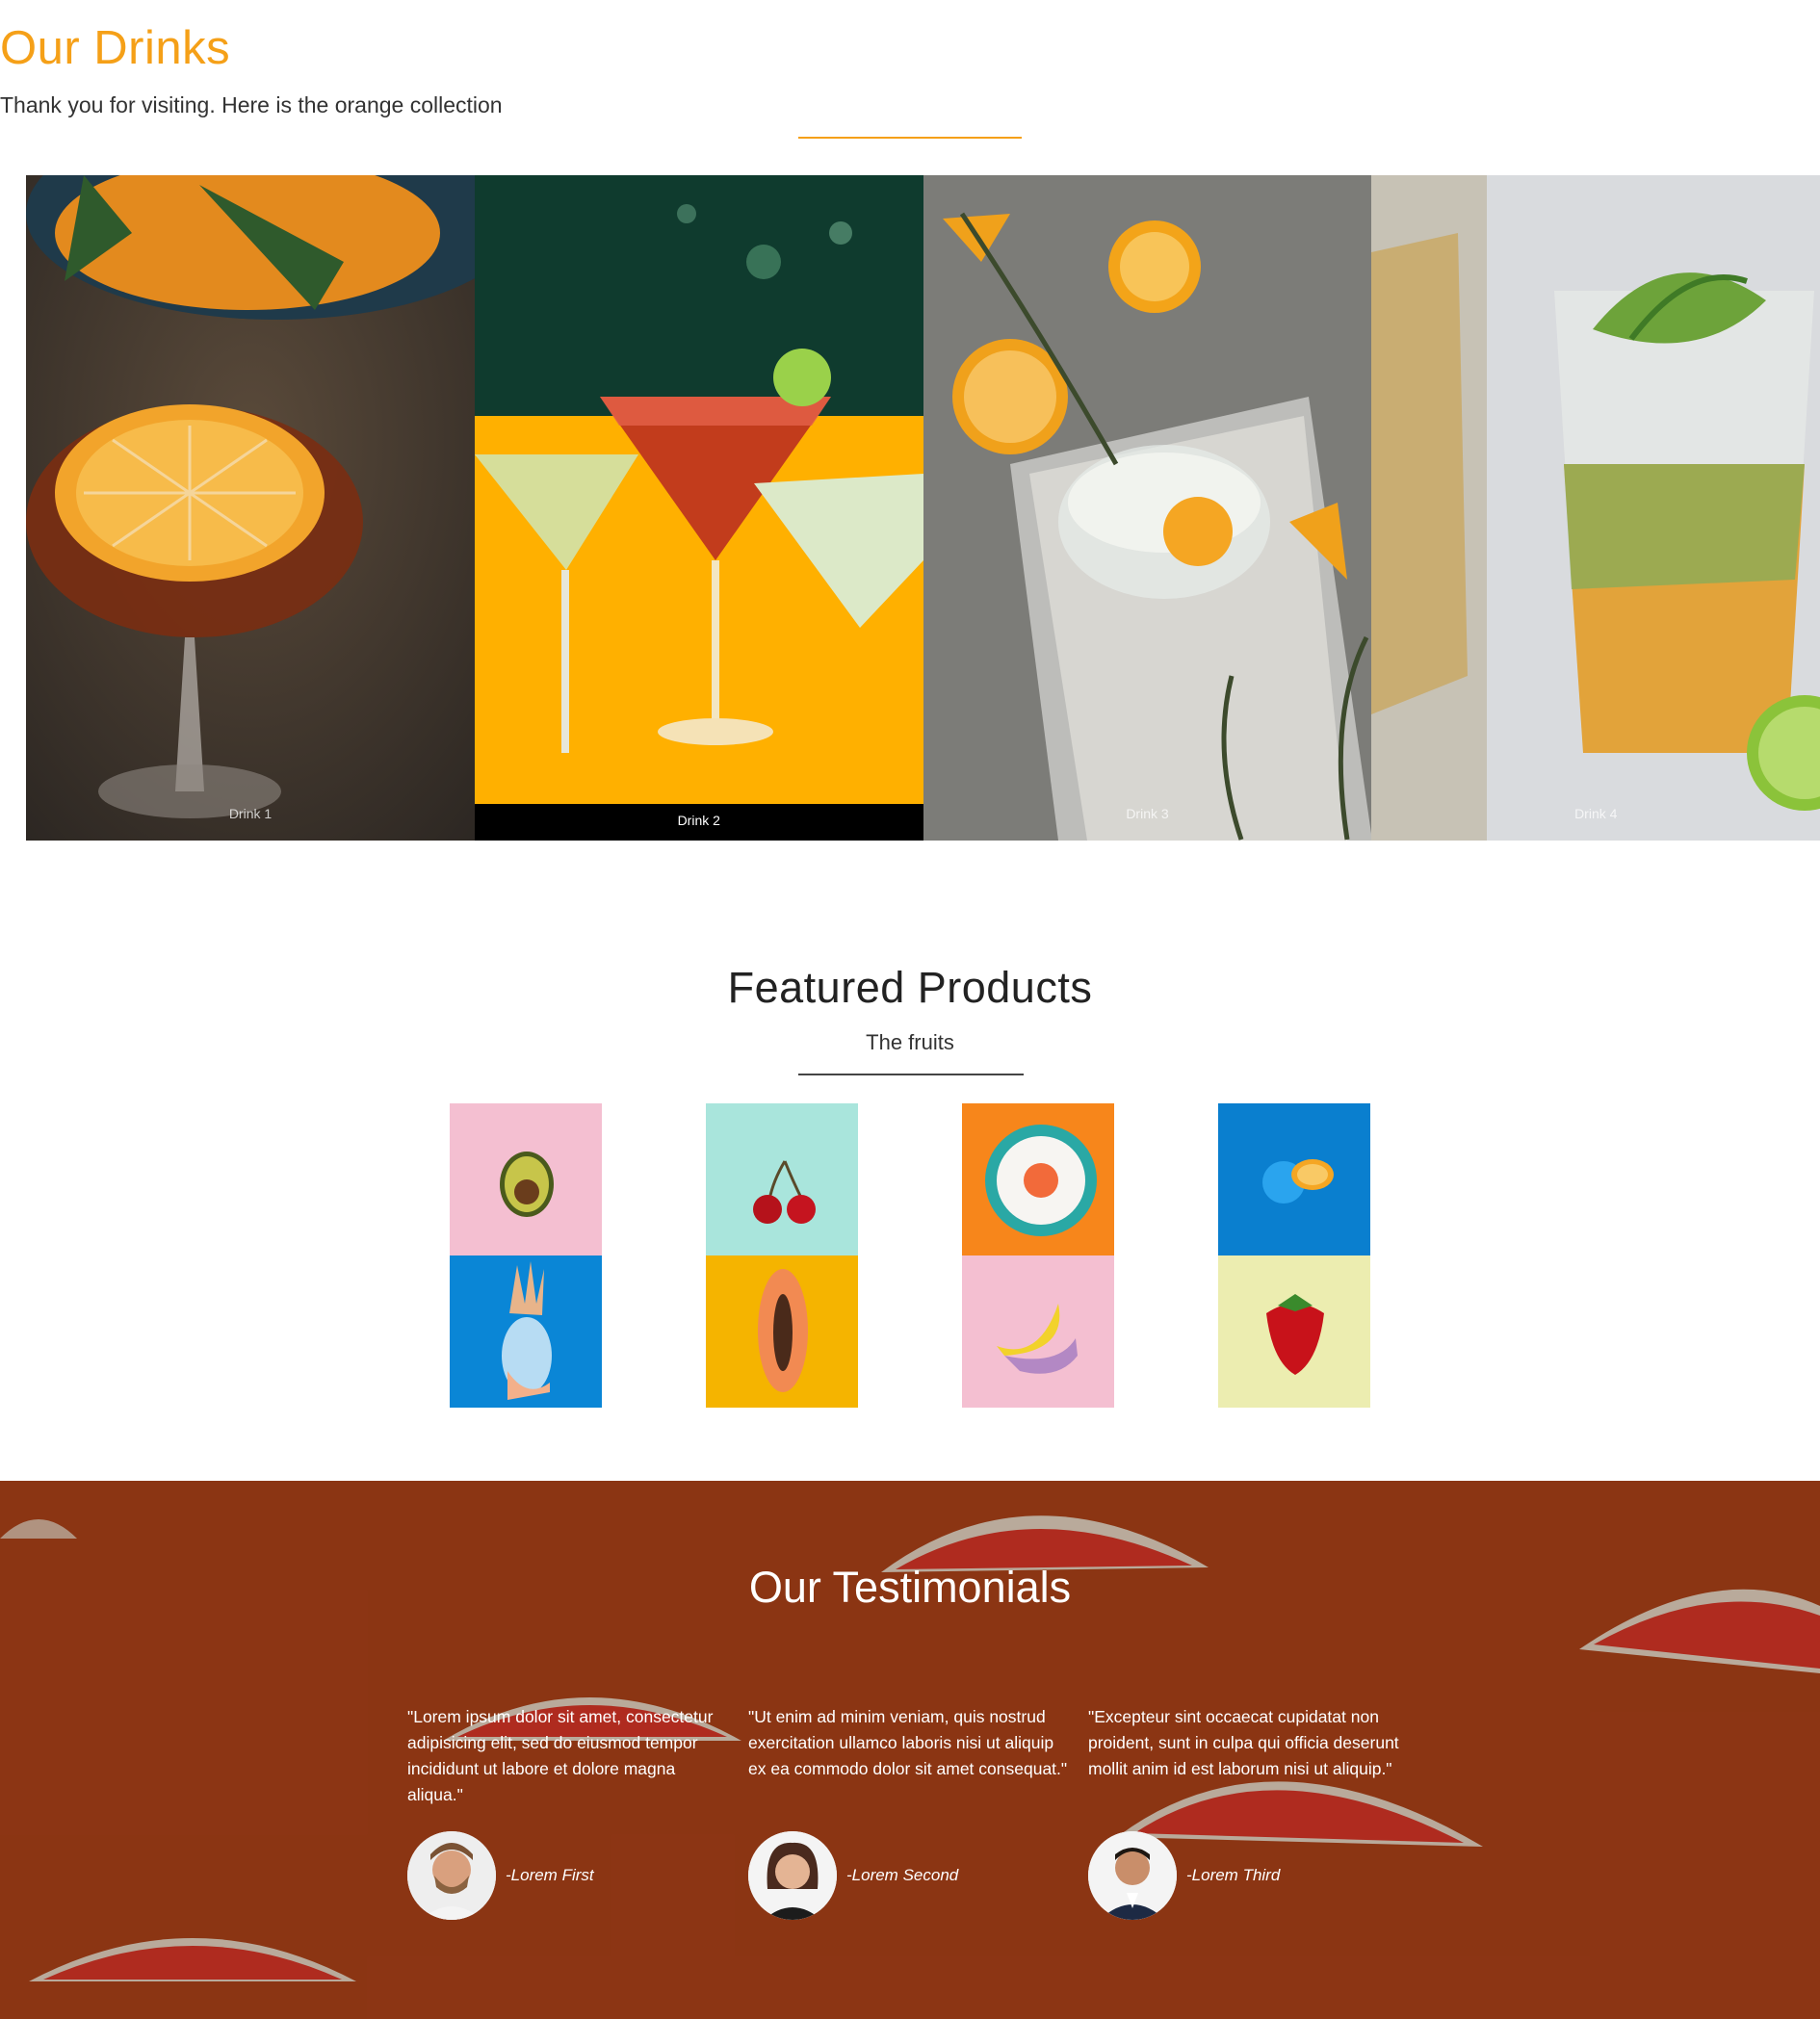 Image resolution: width=1820 pixels, height=2019 pixels. I want to click on fruit-tile-papaya, so click(782, 1331).